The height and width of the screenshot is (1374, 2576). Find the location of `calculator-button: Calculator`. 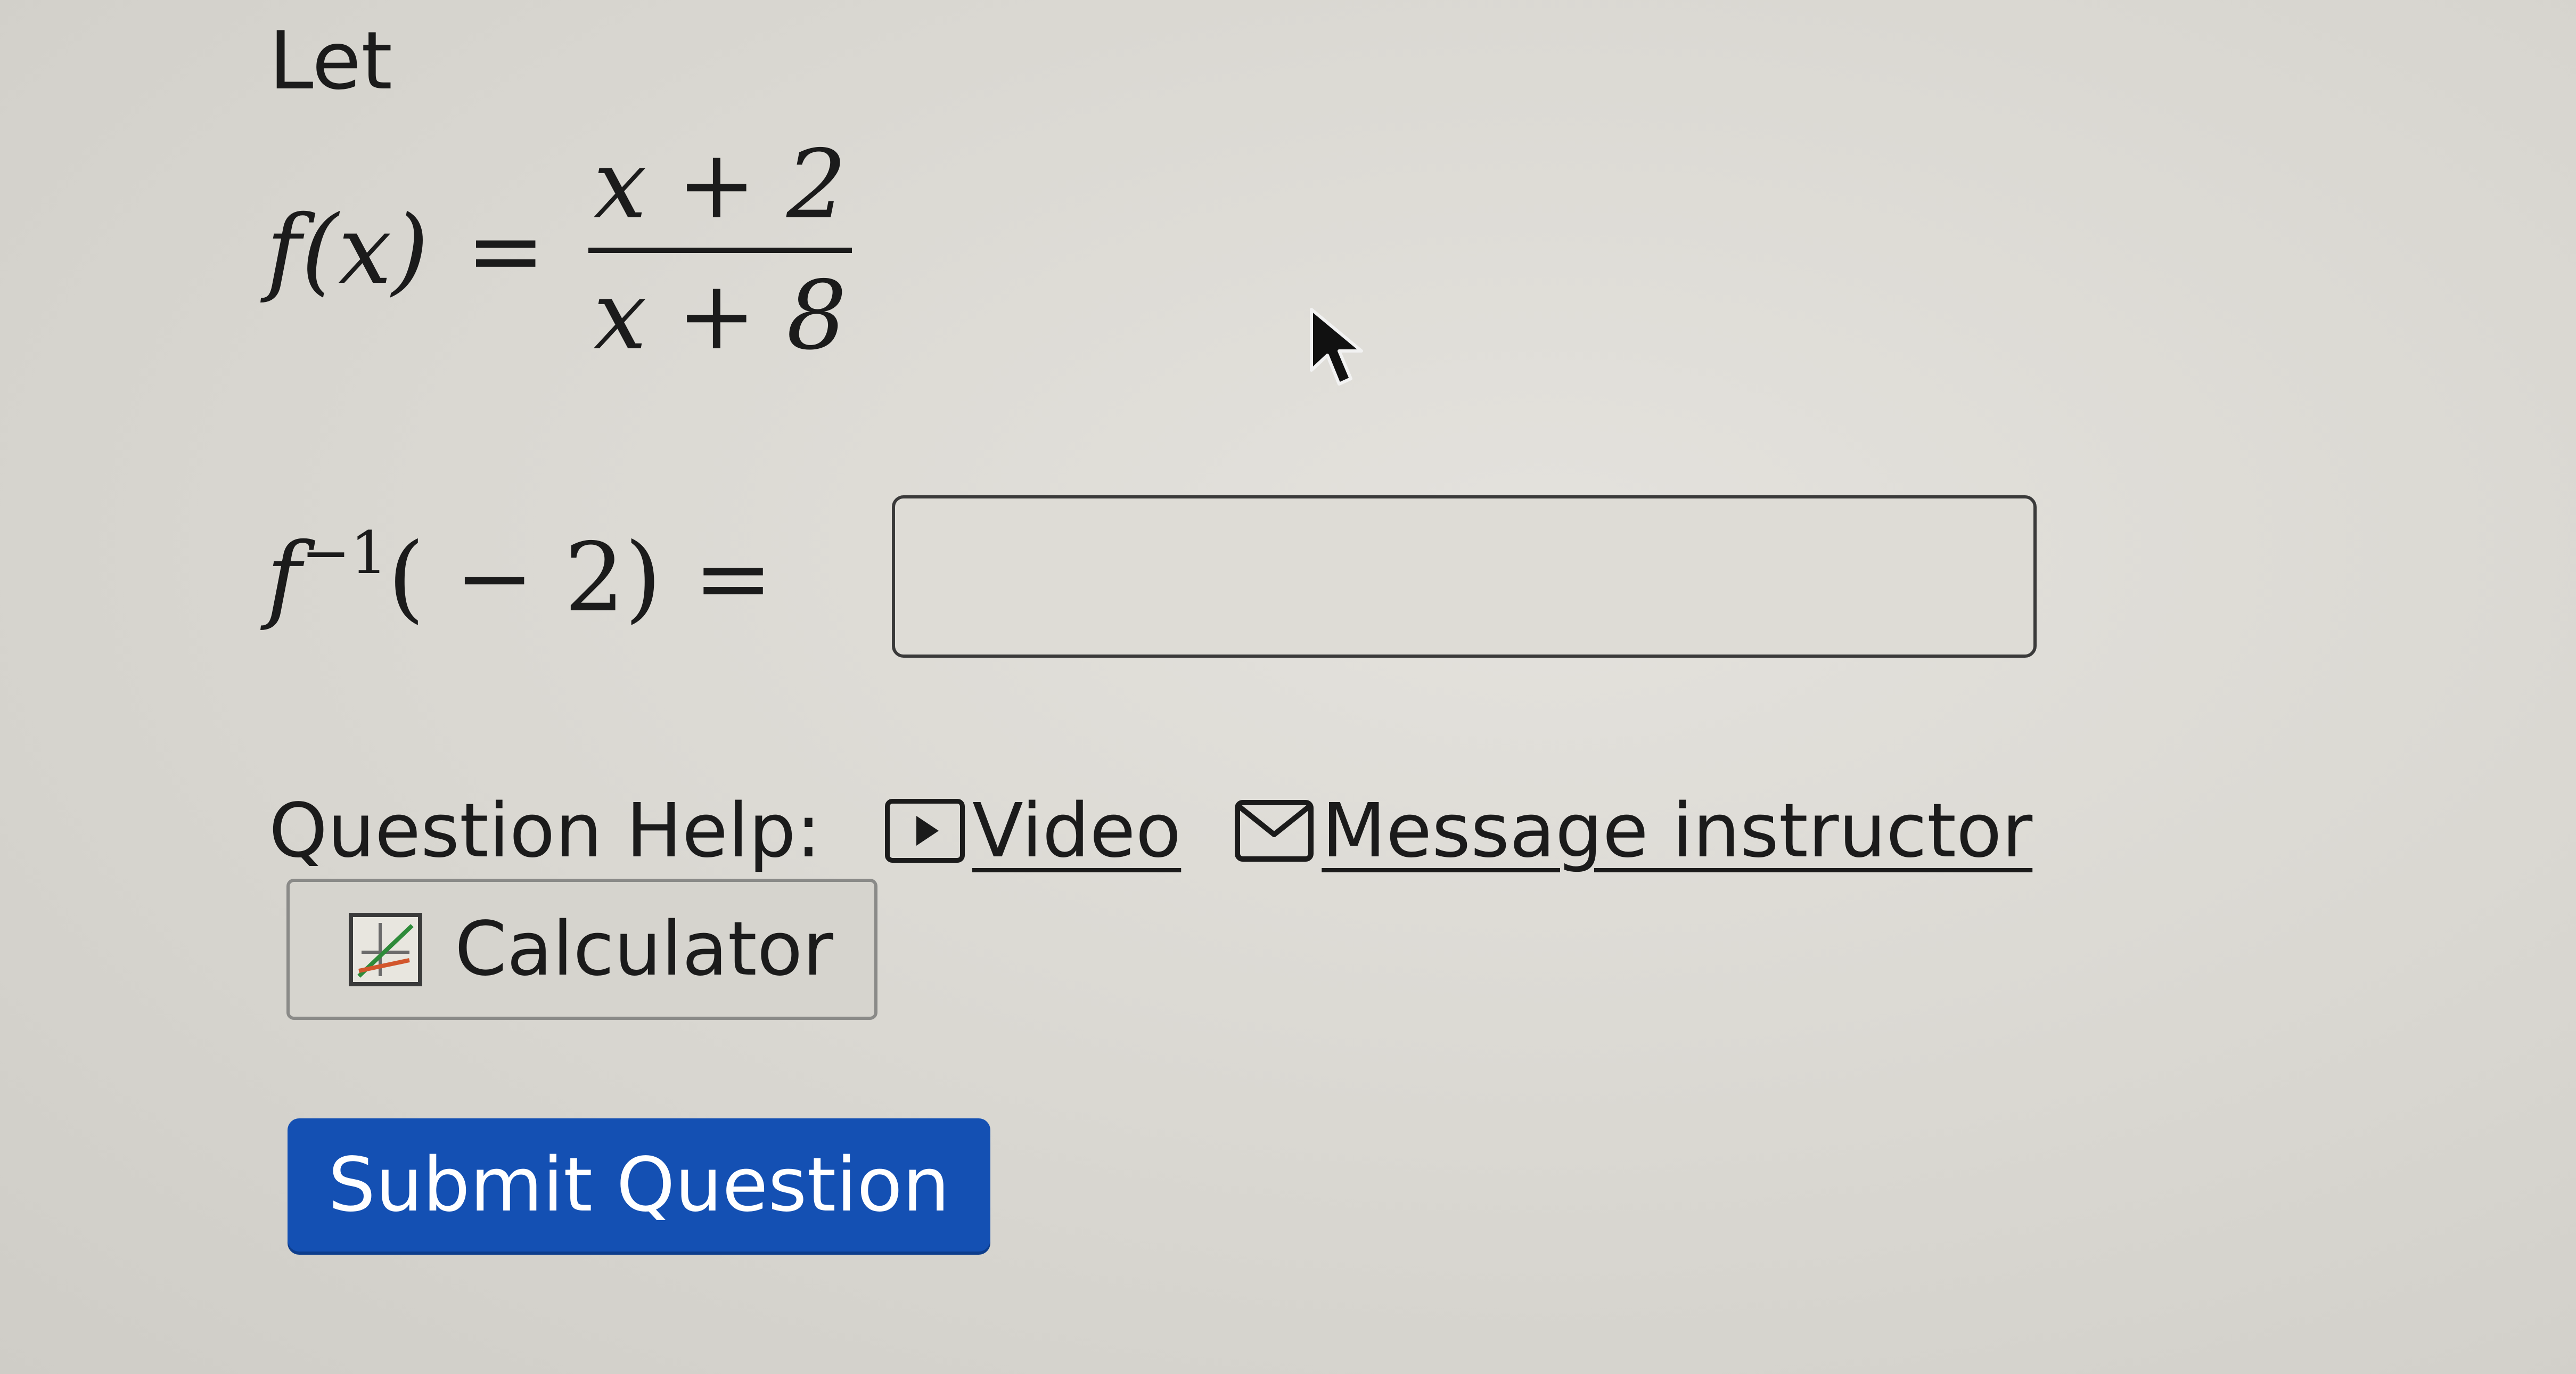

calculator-button: Calculator is located at coordinates (581, 949).